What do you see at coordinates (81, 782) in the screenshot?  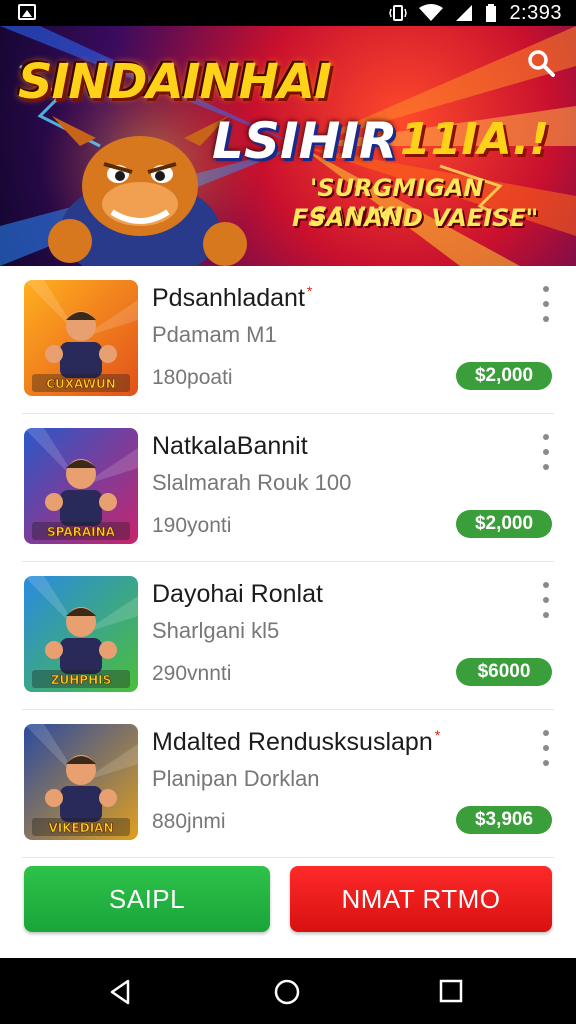 I see `item-thumbnail: VIKEDIAN` at bounding box center [81, 782].